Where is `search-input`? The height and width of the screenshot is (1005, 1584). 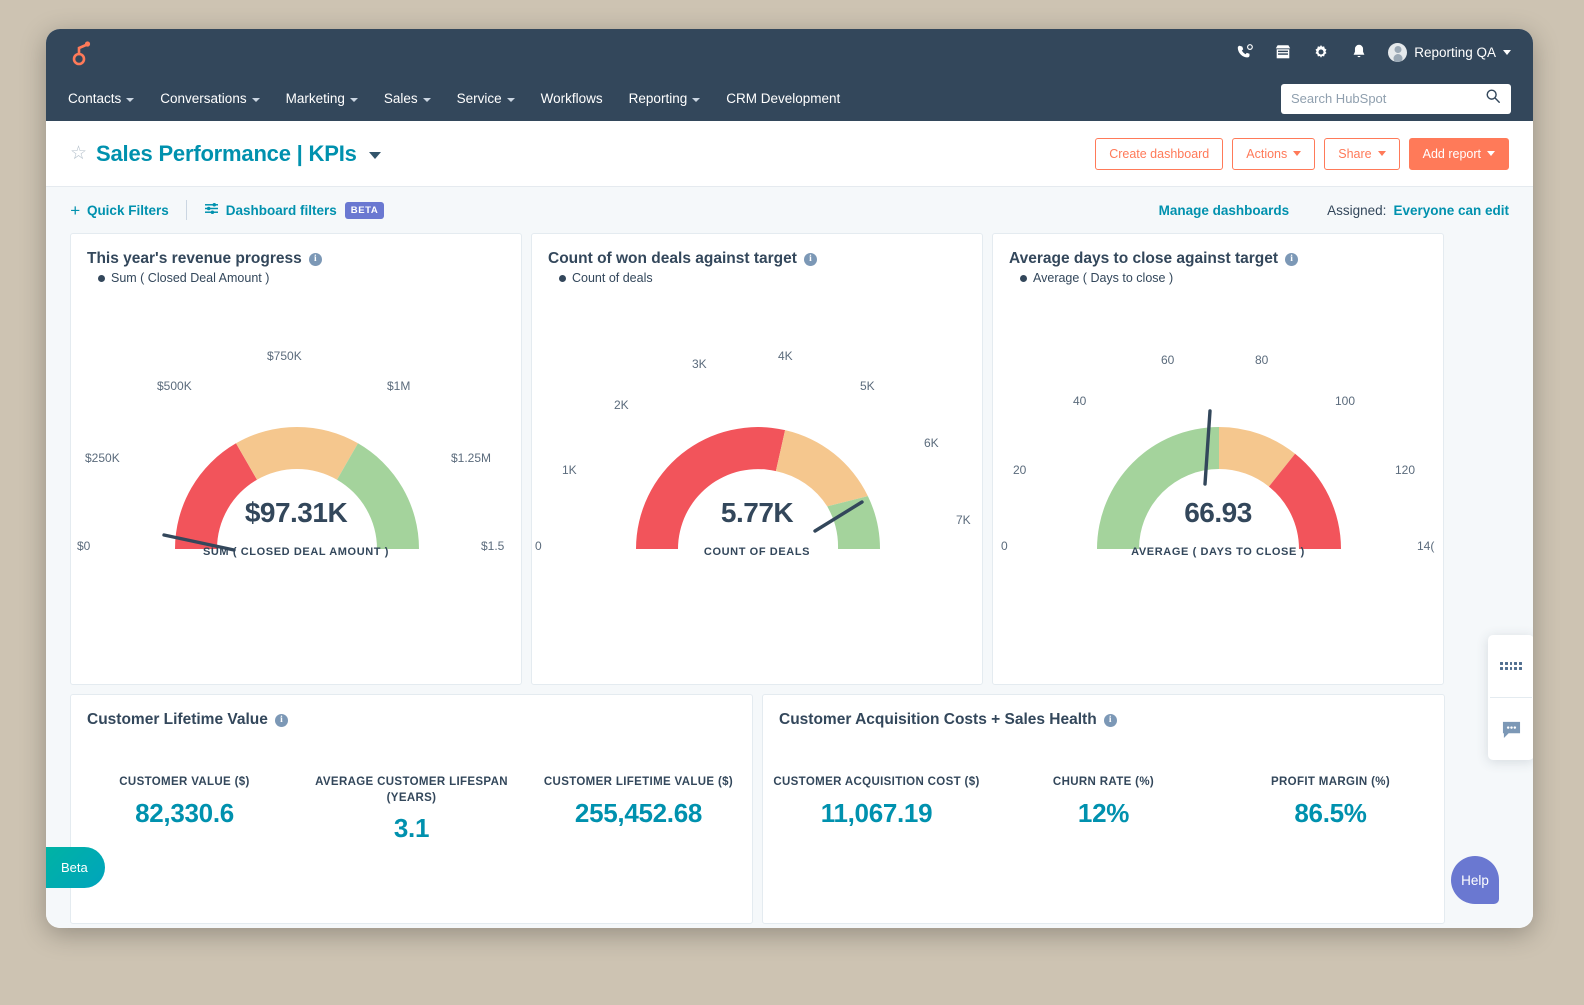 search-input is located at coordinates (1388, 98).